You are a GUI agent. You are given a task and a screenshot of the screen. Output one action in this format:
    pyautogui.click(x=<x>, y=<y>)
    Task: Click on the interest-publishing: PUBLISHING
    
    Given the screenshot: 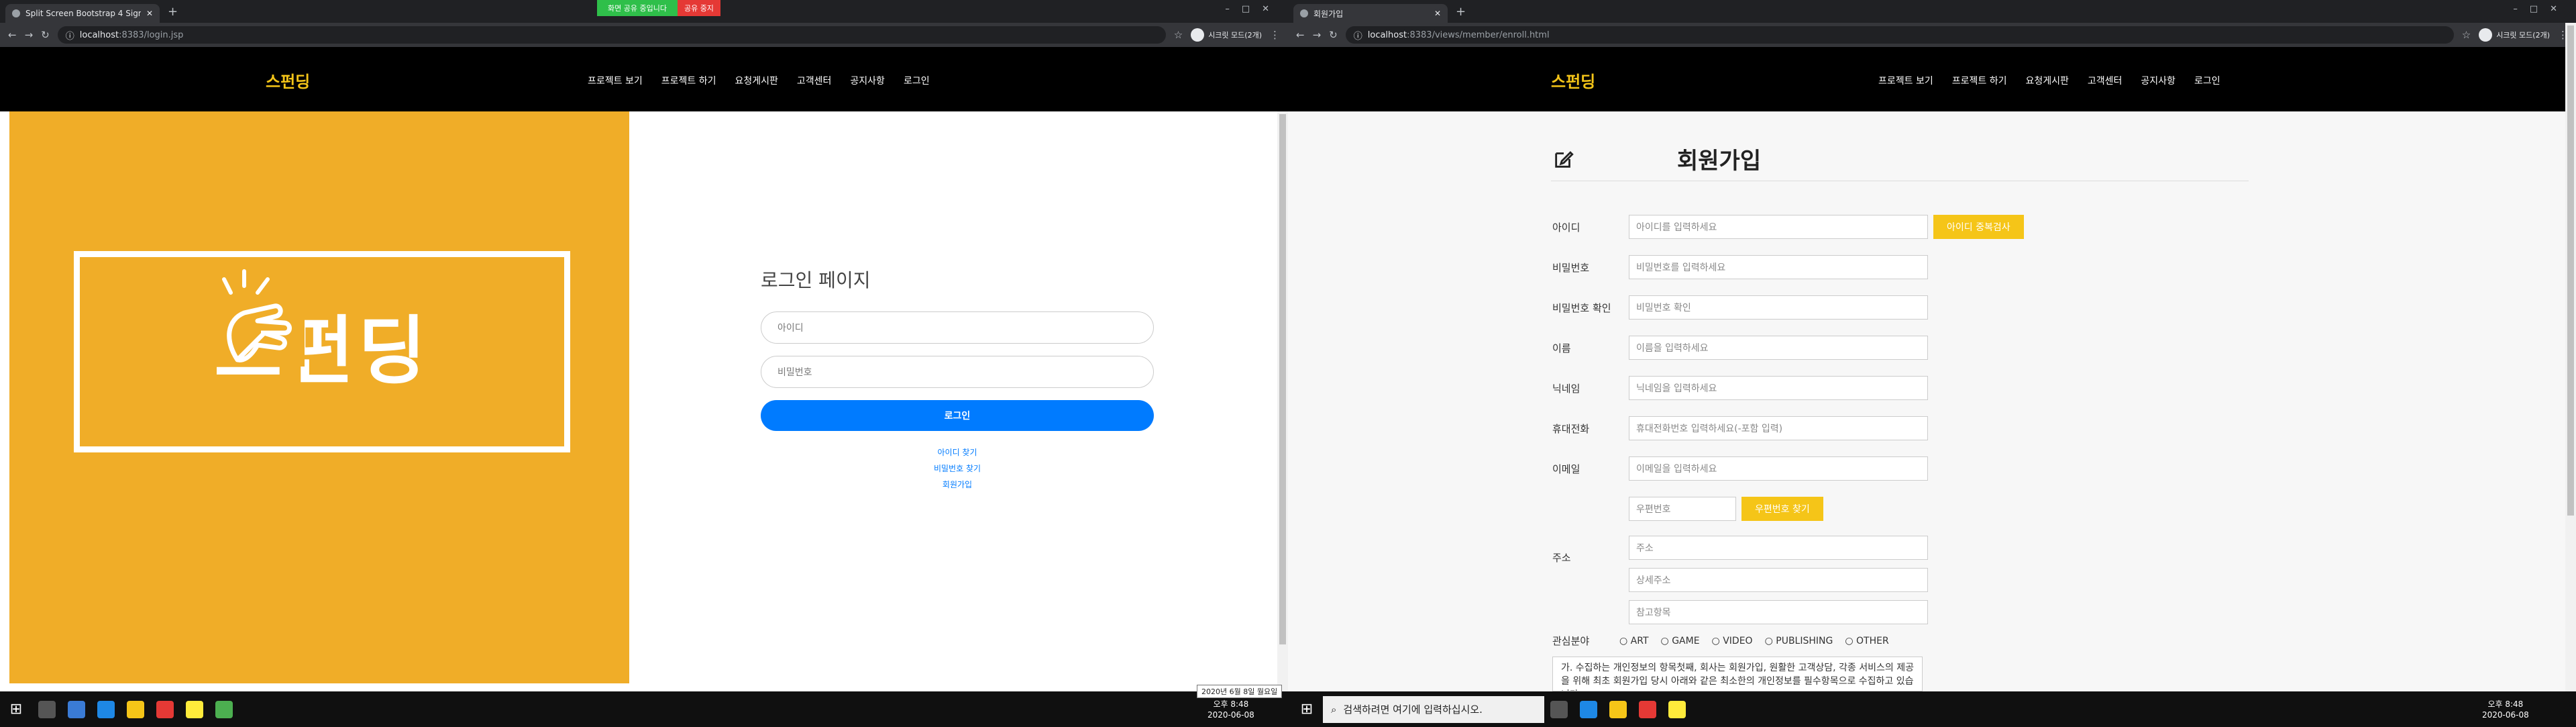 What is the action you would take?
    pyautogui.click(x=1799, y=641)
    